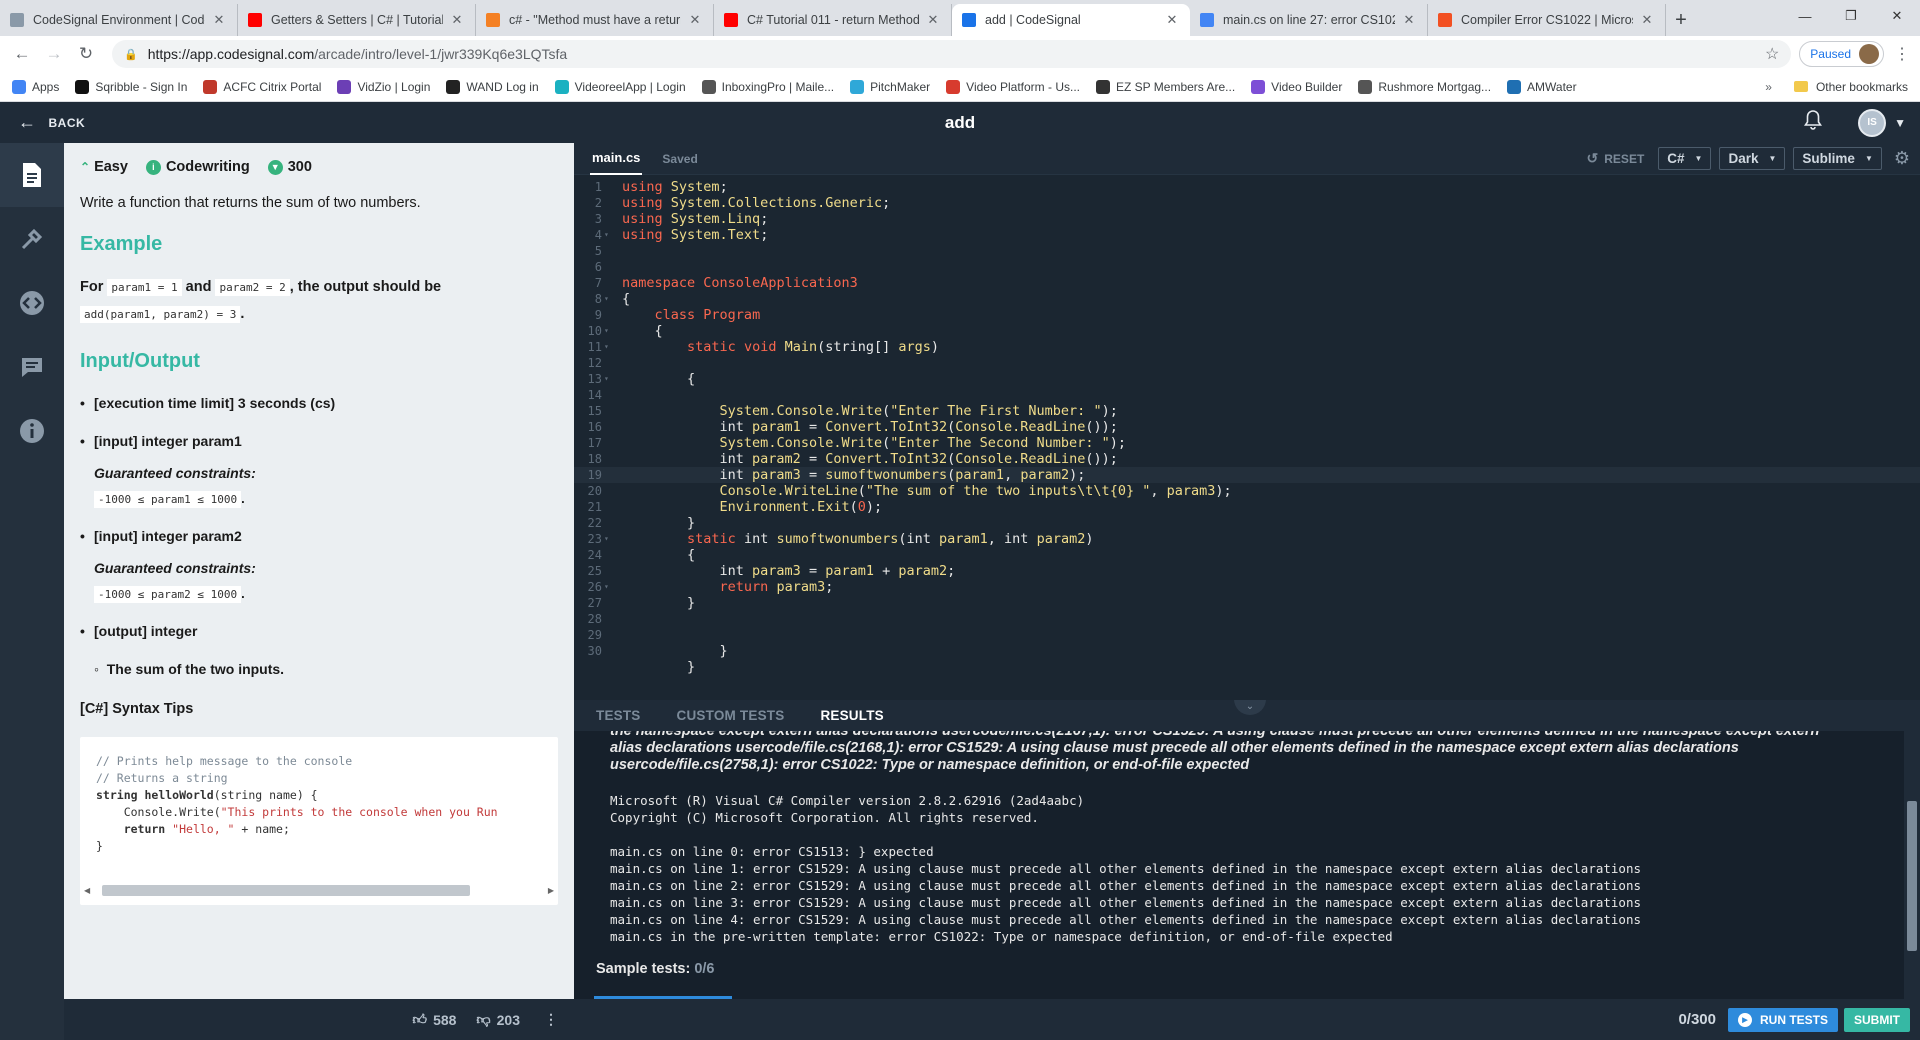 The image size is (1920, 1040). I want to click on submit-button: SUBMIT, so click(1877, 1019).